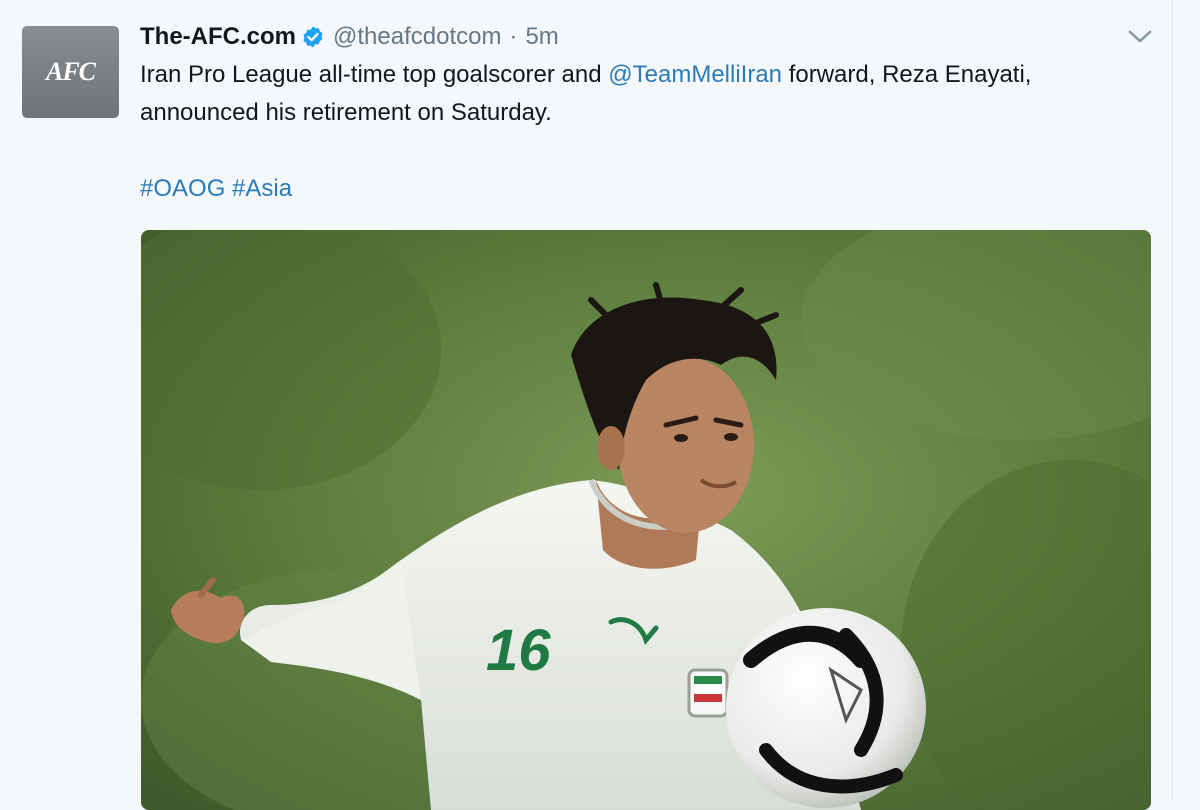 This screenshot has width=1200, height=810. I want to click on chevron-down-icon, so click(1140, 37).